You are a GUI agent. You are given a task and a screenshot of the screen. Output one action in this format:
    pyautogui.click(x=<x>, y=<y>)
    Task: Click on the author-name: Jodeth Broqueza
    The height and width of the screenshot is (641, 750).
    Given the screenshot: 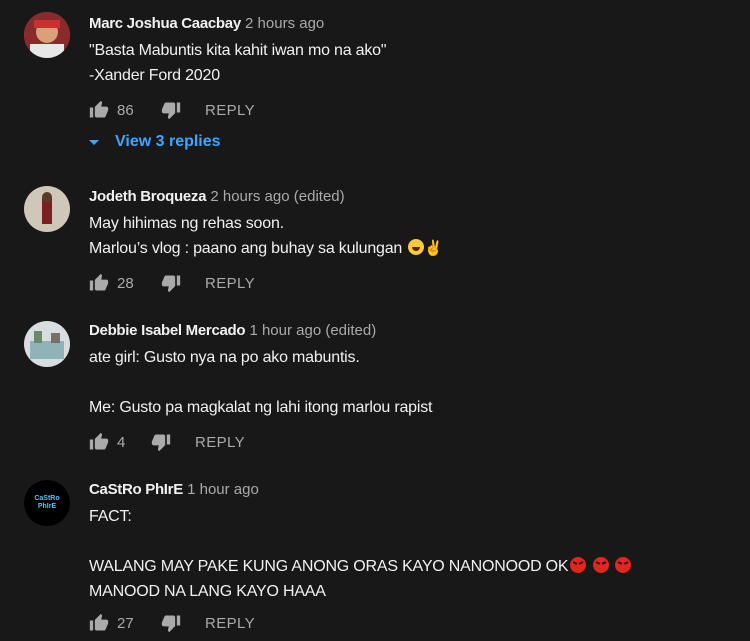 What is the action you would take?
    pyautogui.click(x=147, y=196)
    